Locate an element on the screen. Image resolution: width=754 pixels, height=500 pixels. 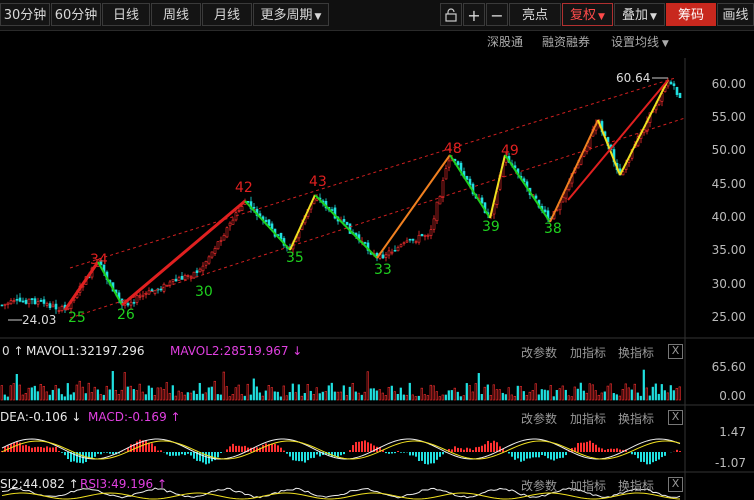
y-tick: 50.00 is located at coordinates (728, 150).